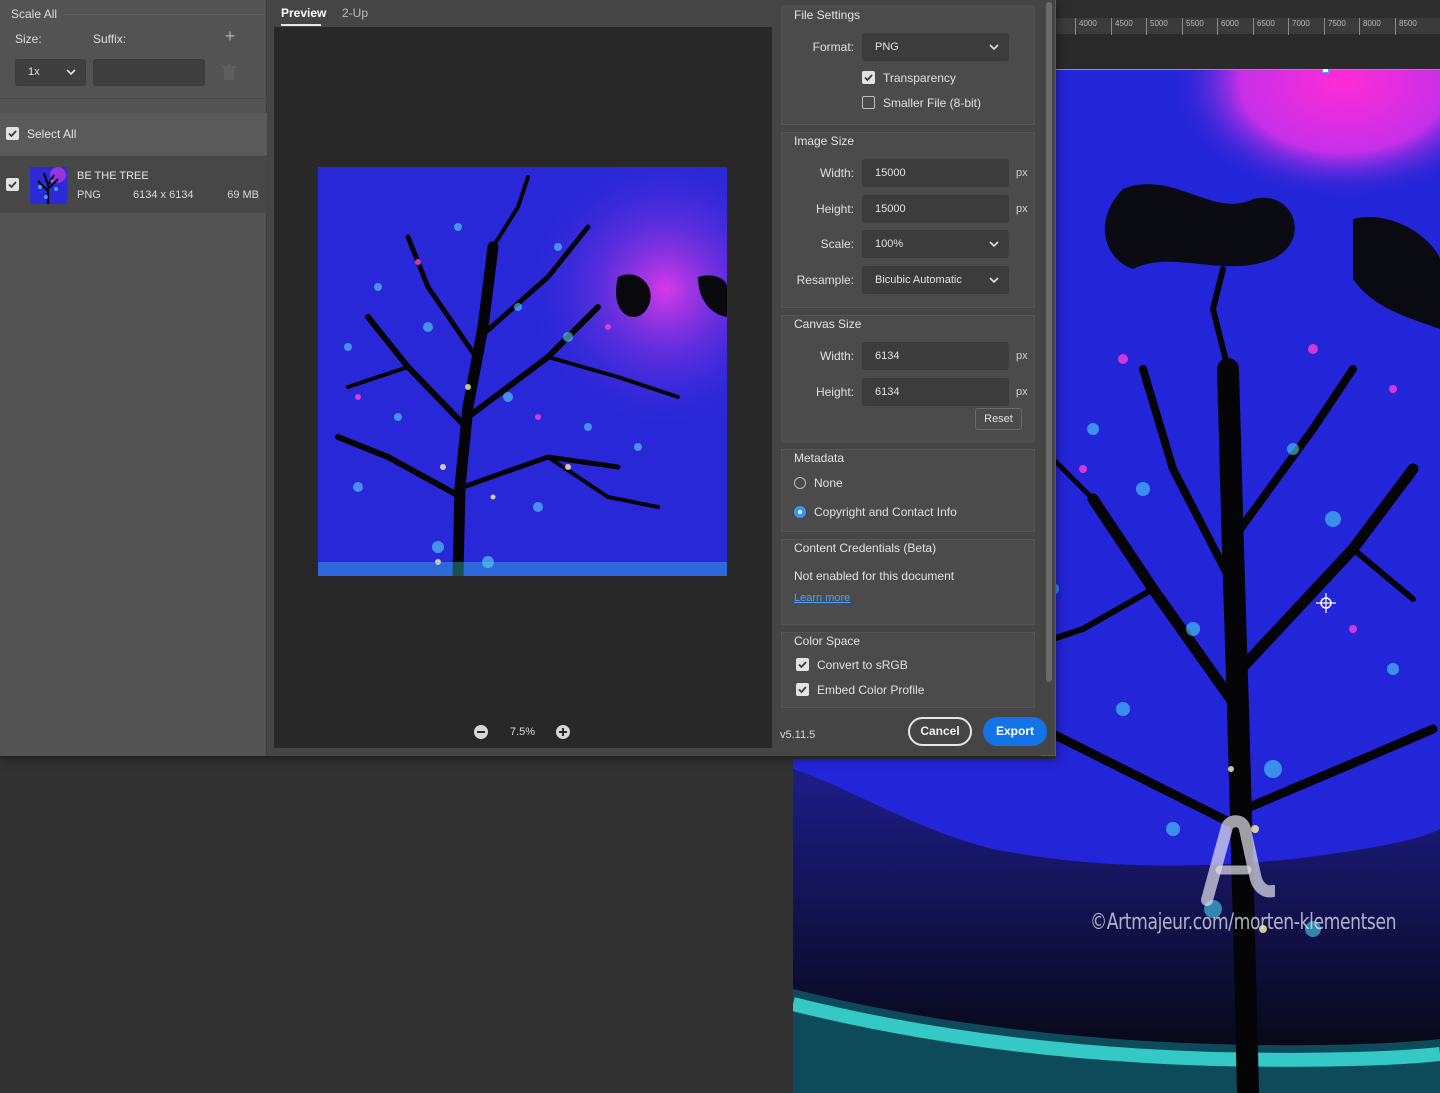  Describe the element at coordinates (230, 36) in the screenshot. I see `plus-icon: +` at that location.